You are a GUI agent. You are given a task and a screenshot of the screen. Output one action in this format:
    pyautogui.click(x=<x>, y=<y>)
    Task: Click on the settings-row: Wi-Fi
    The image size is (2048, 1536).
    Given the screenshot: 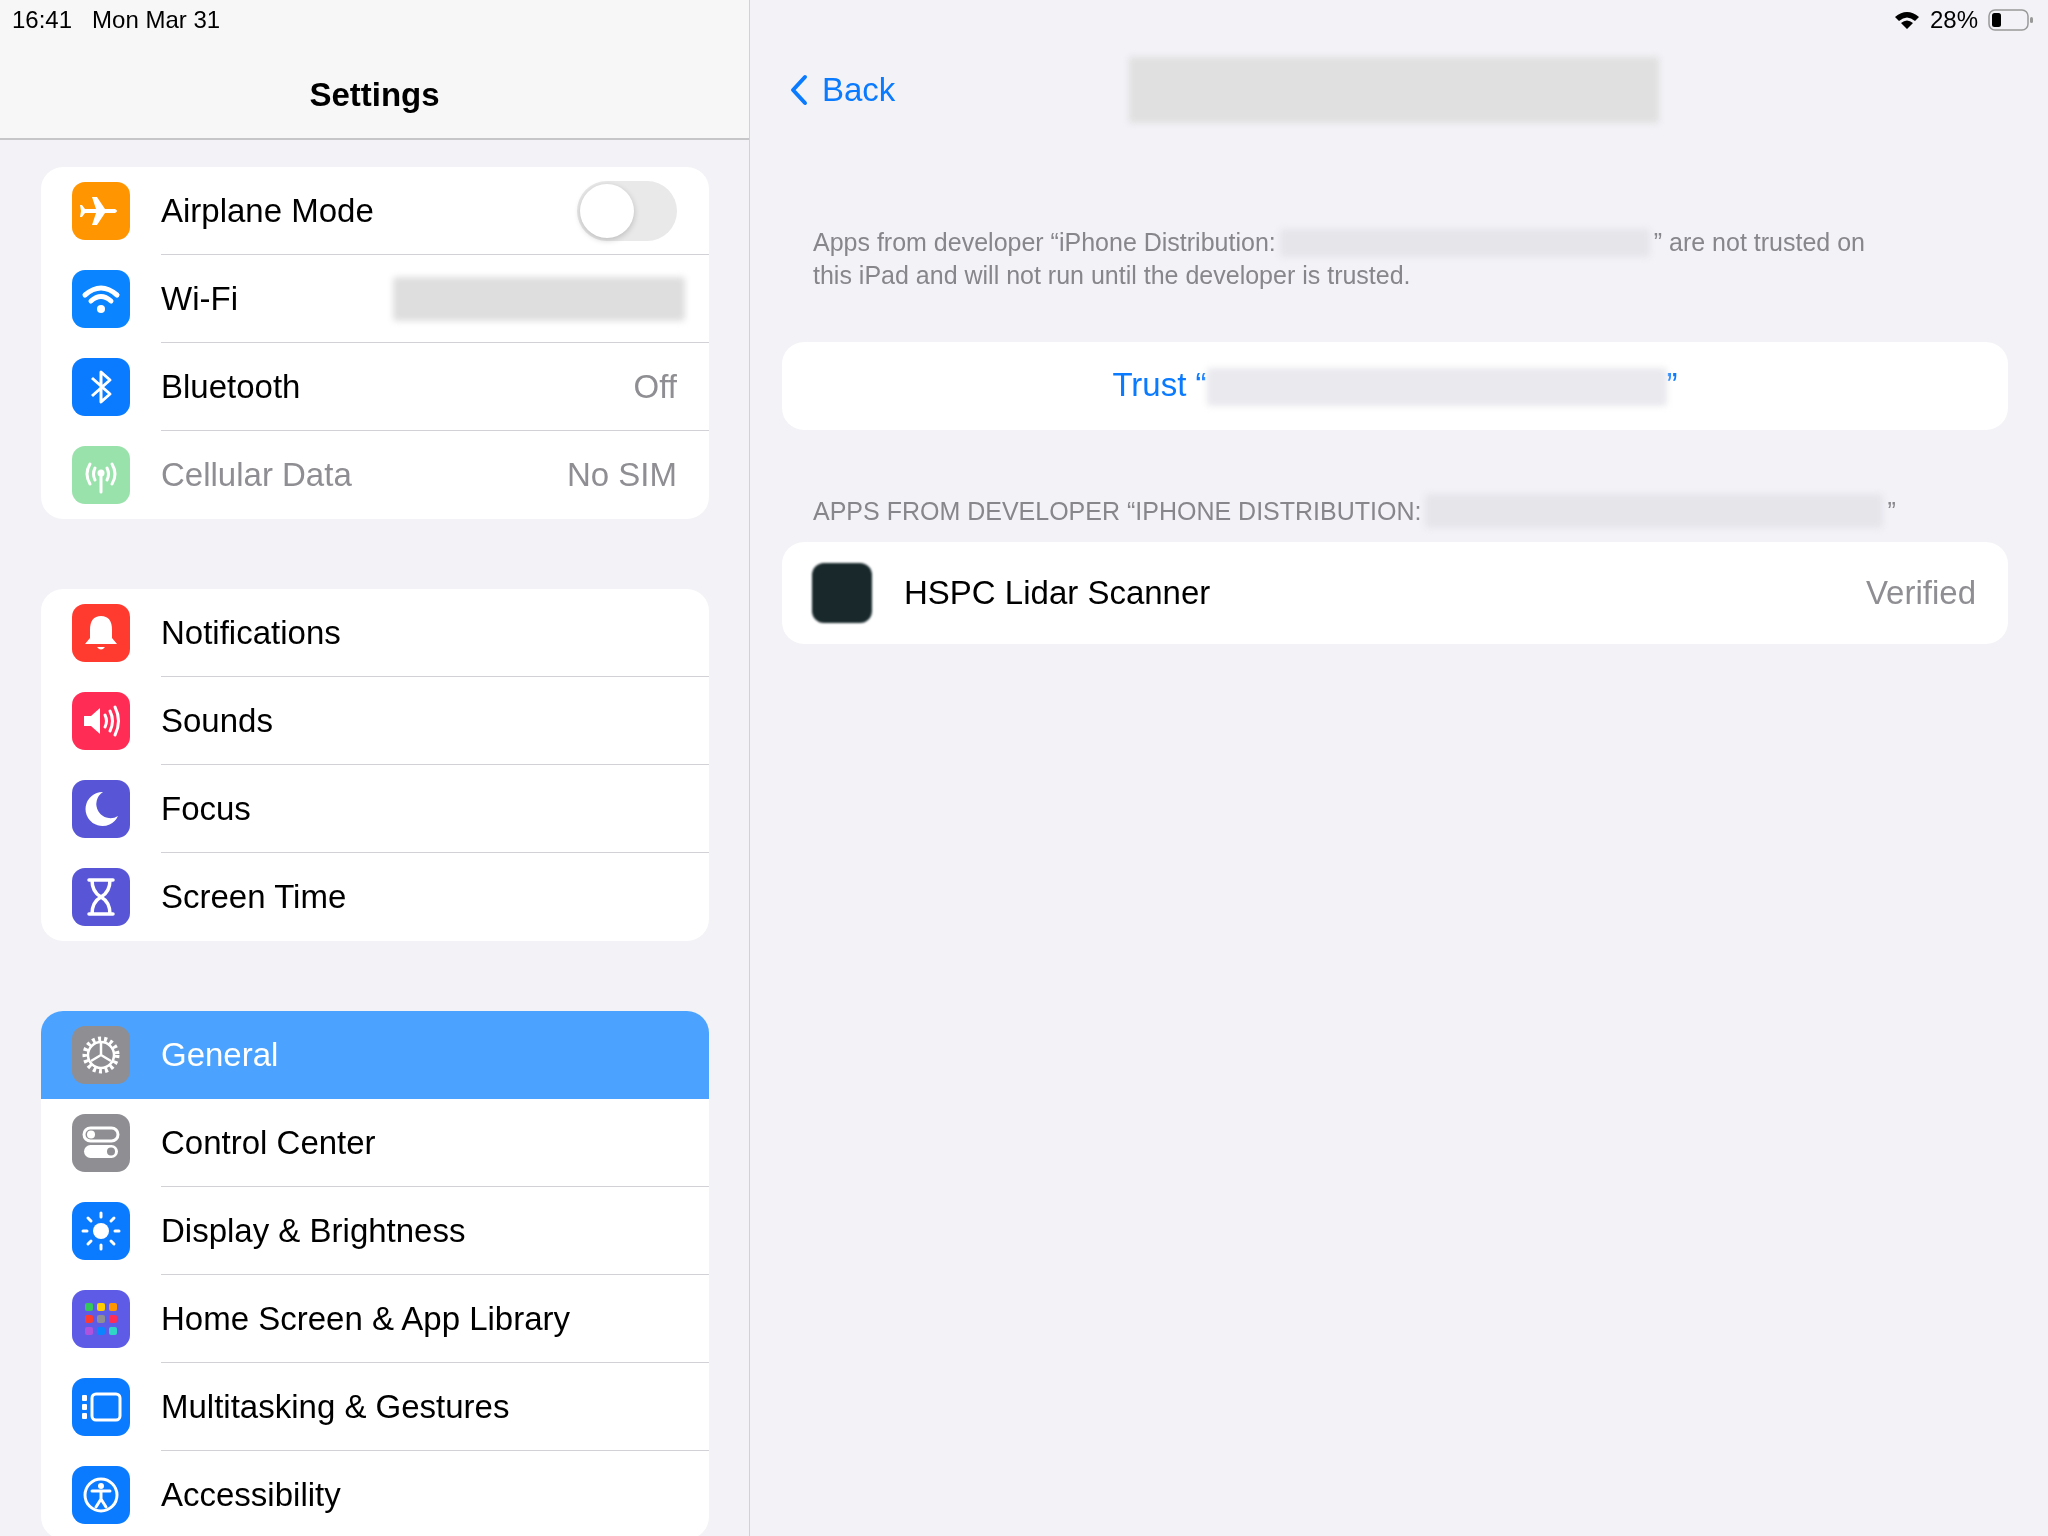 What is the action you would take?
    pyautogui.click(x=375, y=299)
    